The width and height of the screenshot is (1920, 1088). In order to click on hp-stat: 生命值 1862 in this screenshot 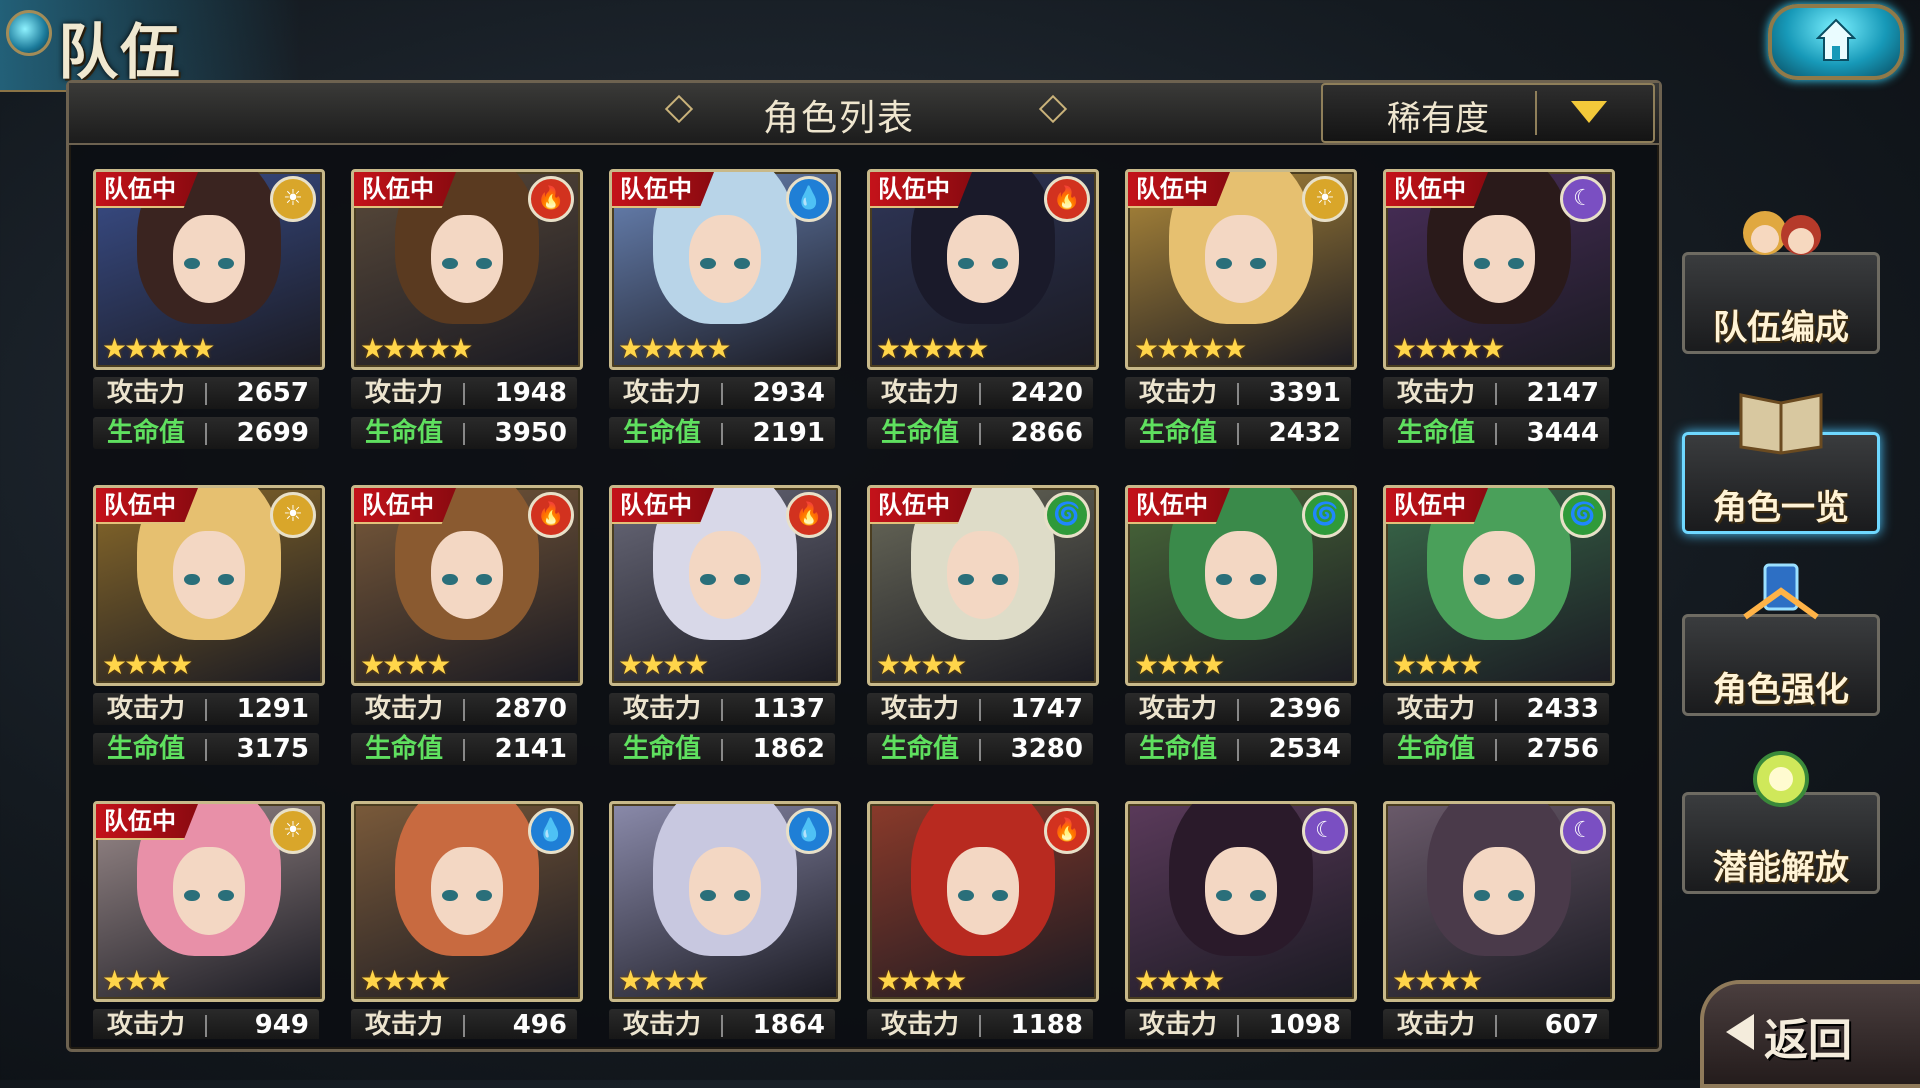, I will do `click(722, 749)`.